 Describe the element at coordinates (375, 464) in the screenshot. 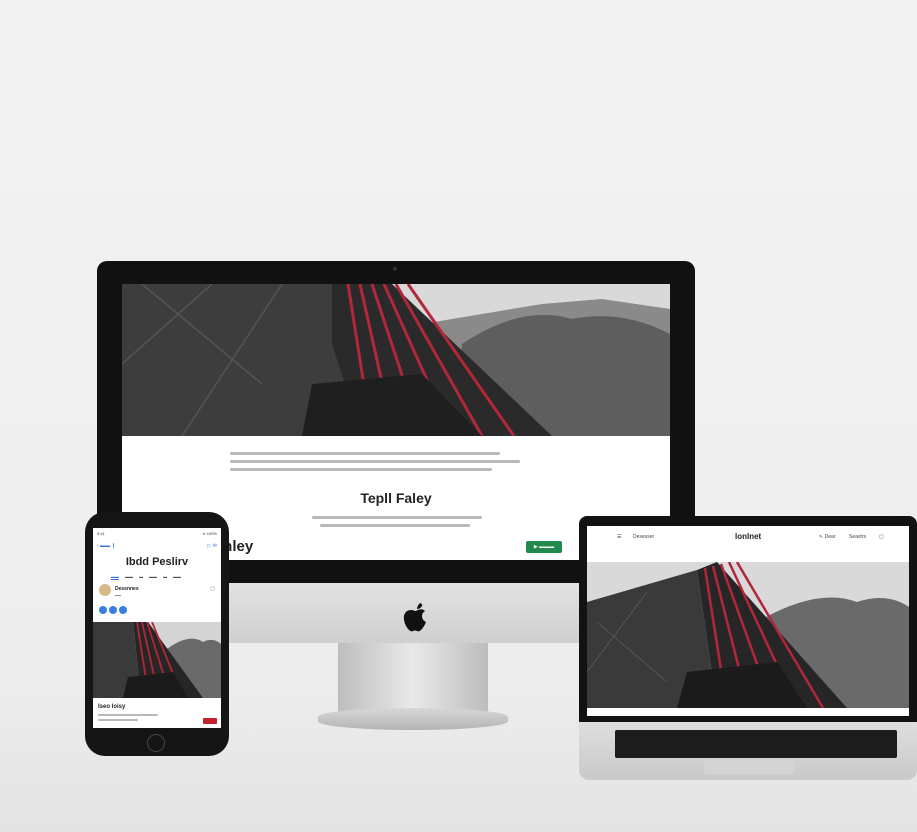

I see `intro-paragraph` at that location.